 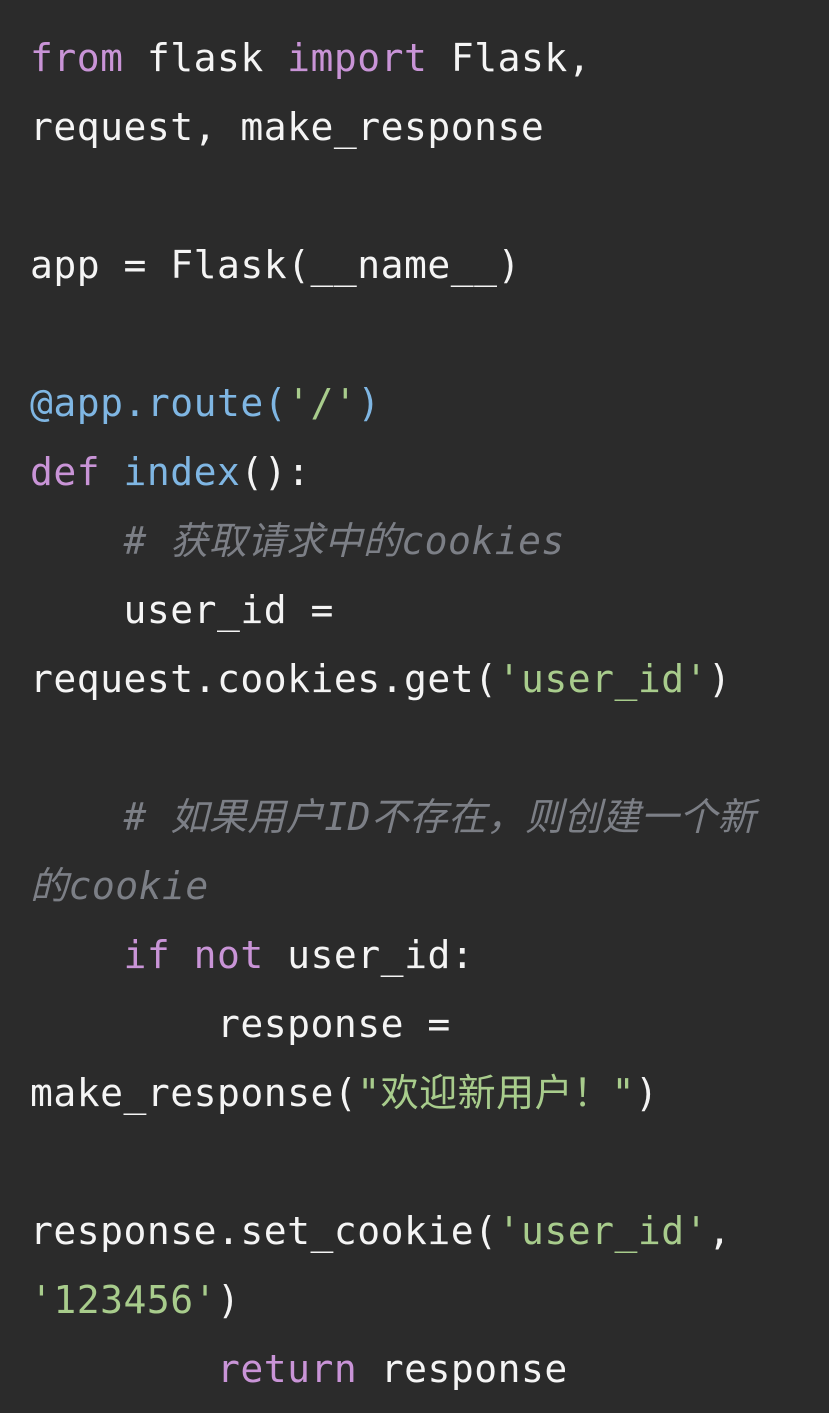 I want to click on plain-token: ,, so click(x=719, y=1231).